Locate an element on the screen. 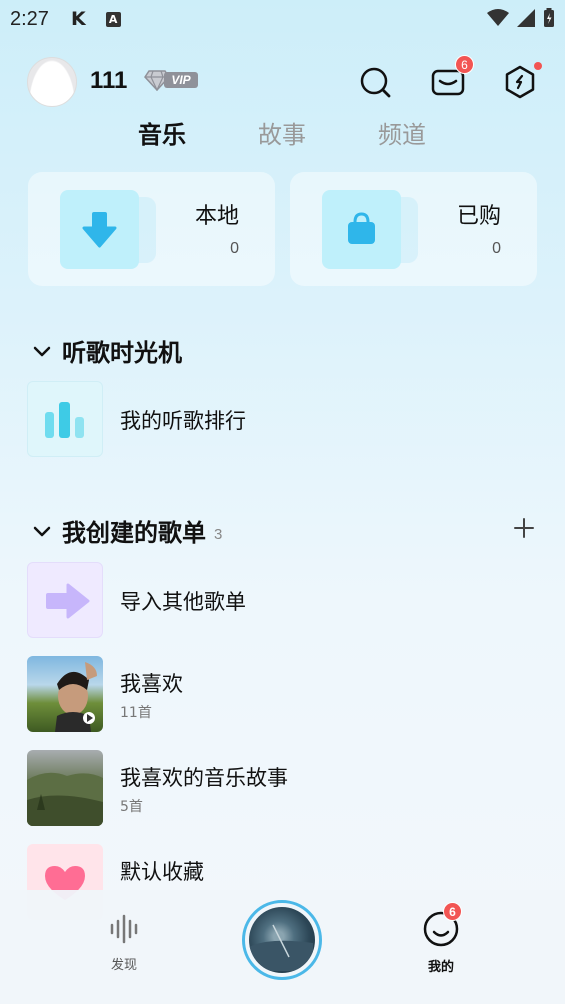 This screenshot has height=1004, width=565. import-thumb is located at coordinates (65, 600).